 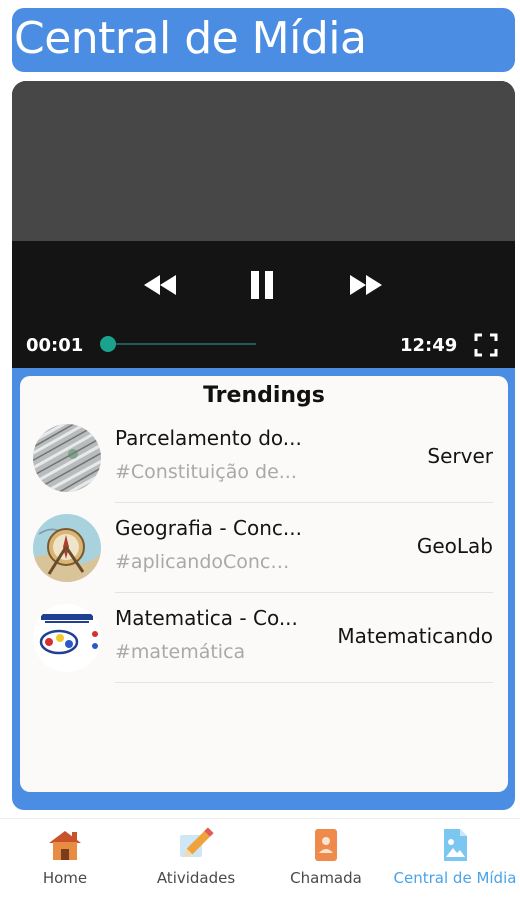 I want to click on nav-item-home: Home, so click(x=65, y=859).